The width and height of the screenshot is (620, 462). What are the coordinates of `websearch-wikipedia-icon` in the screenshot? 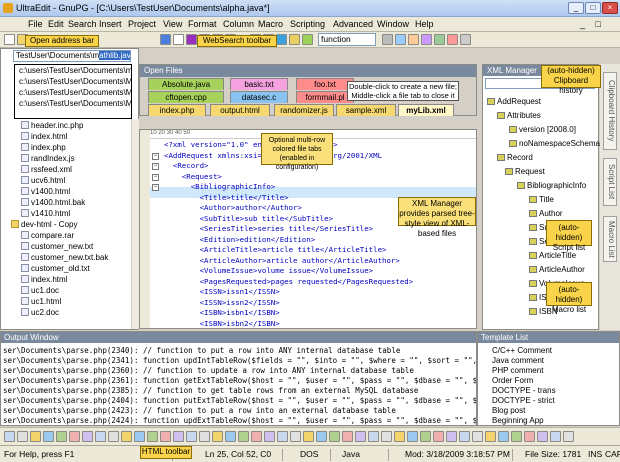 It's located at (178, 39).